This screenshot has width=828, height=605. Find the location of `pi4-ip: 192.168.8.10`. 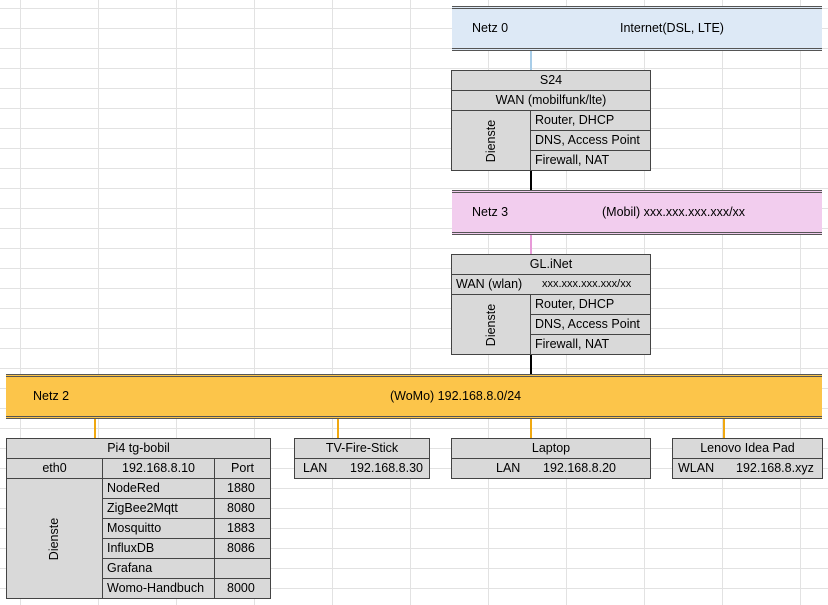

pi4-ip: 192.168.8.10 is located at coordinates (159, 469).